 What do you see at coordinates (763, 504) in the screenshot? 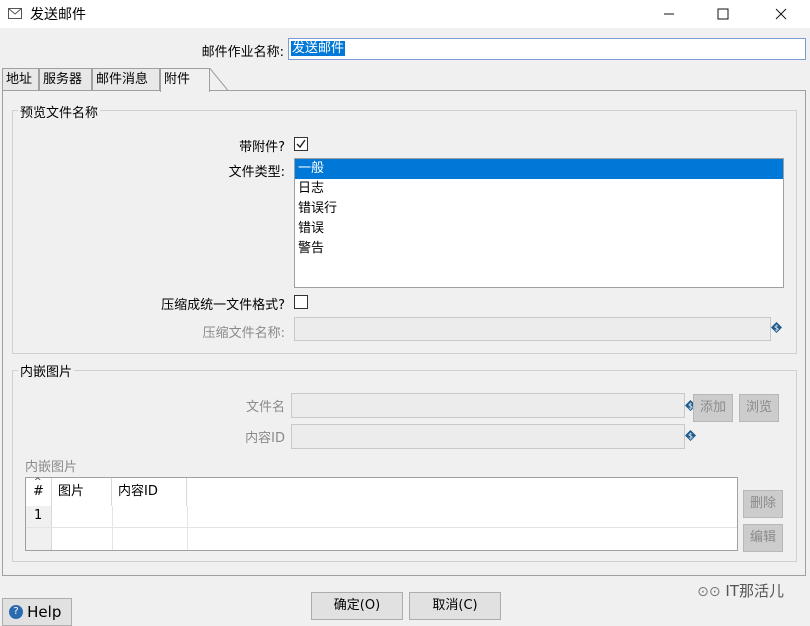
I see `delete-button: 删除` at bounding box center [763, 504].